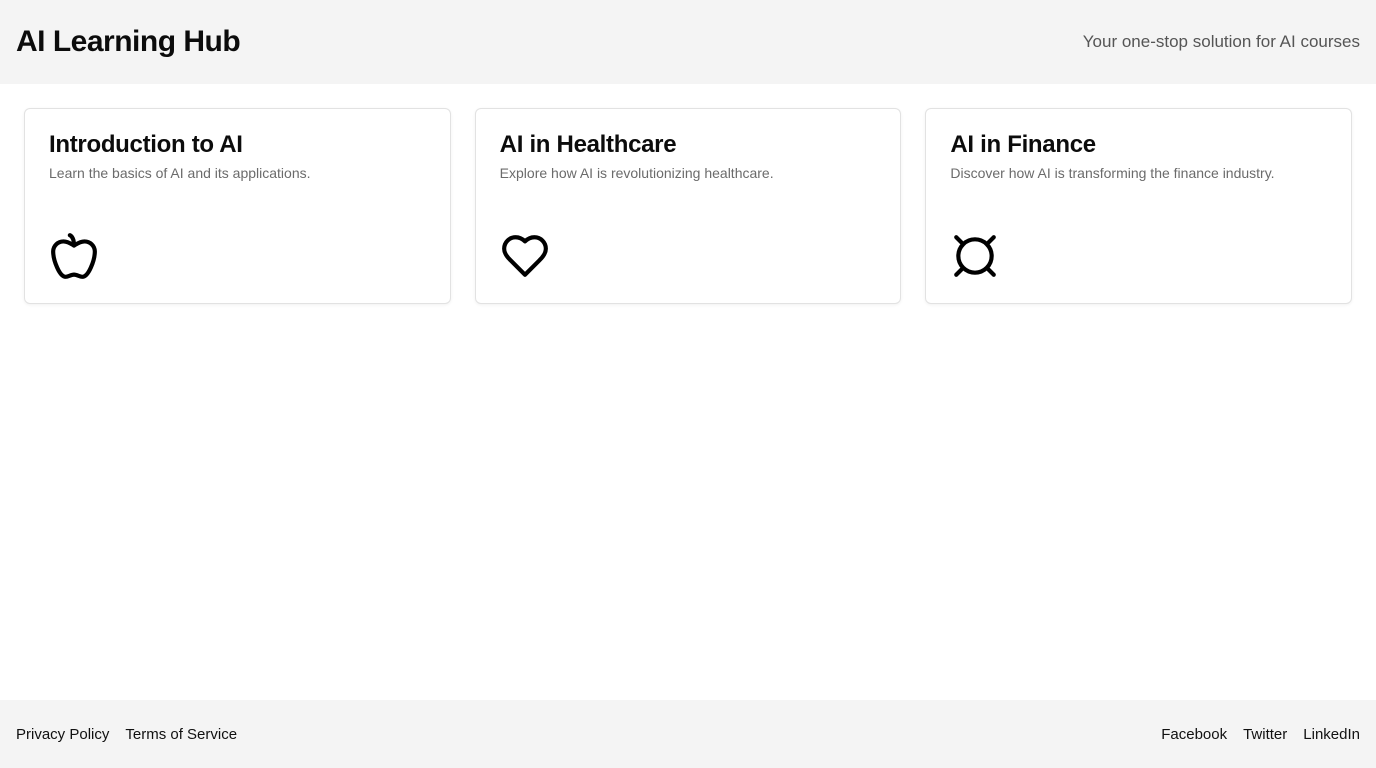  I want to click on footer-social-links: Facebook Twitter LinkedIn, so click(1260, 734).